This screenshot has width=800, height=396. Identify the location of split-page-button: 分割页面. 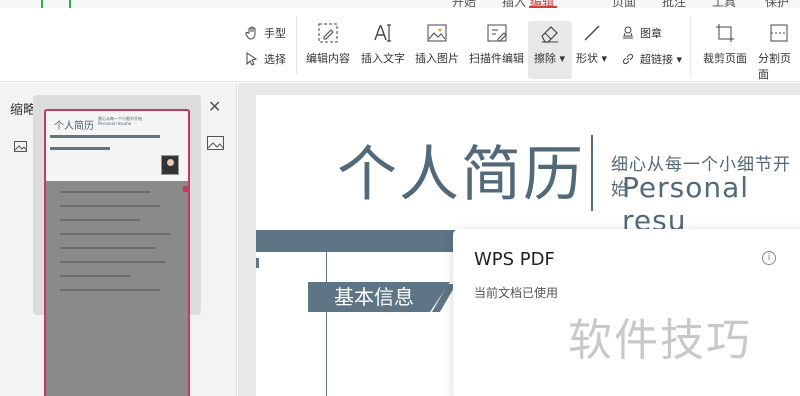
(779, 52).